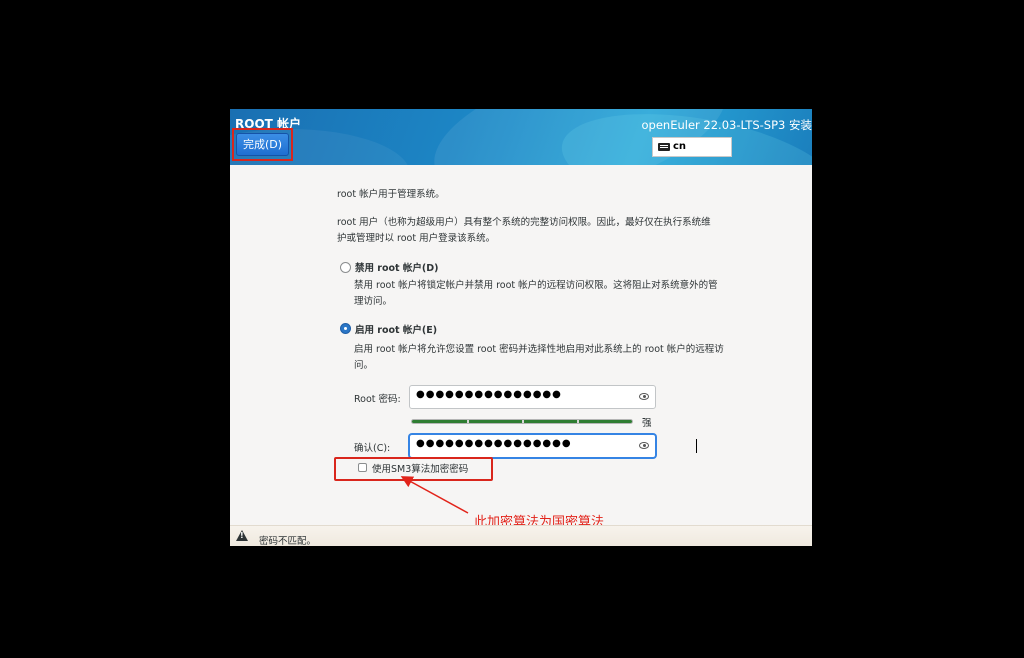 Image resolution: width=1024 pixels, height=658 pixels. I want to click on status-bar: 密码不匹配。, so click(521, 535).